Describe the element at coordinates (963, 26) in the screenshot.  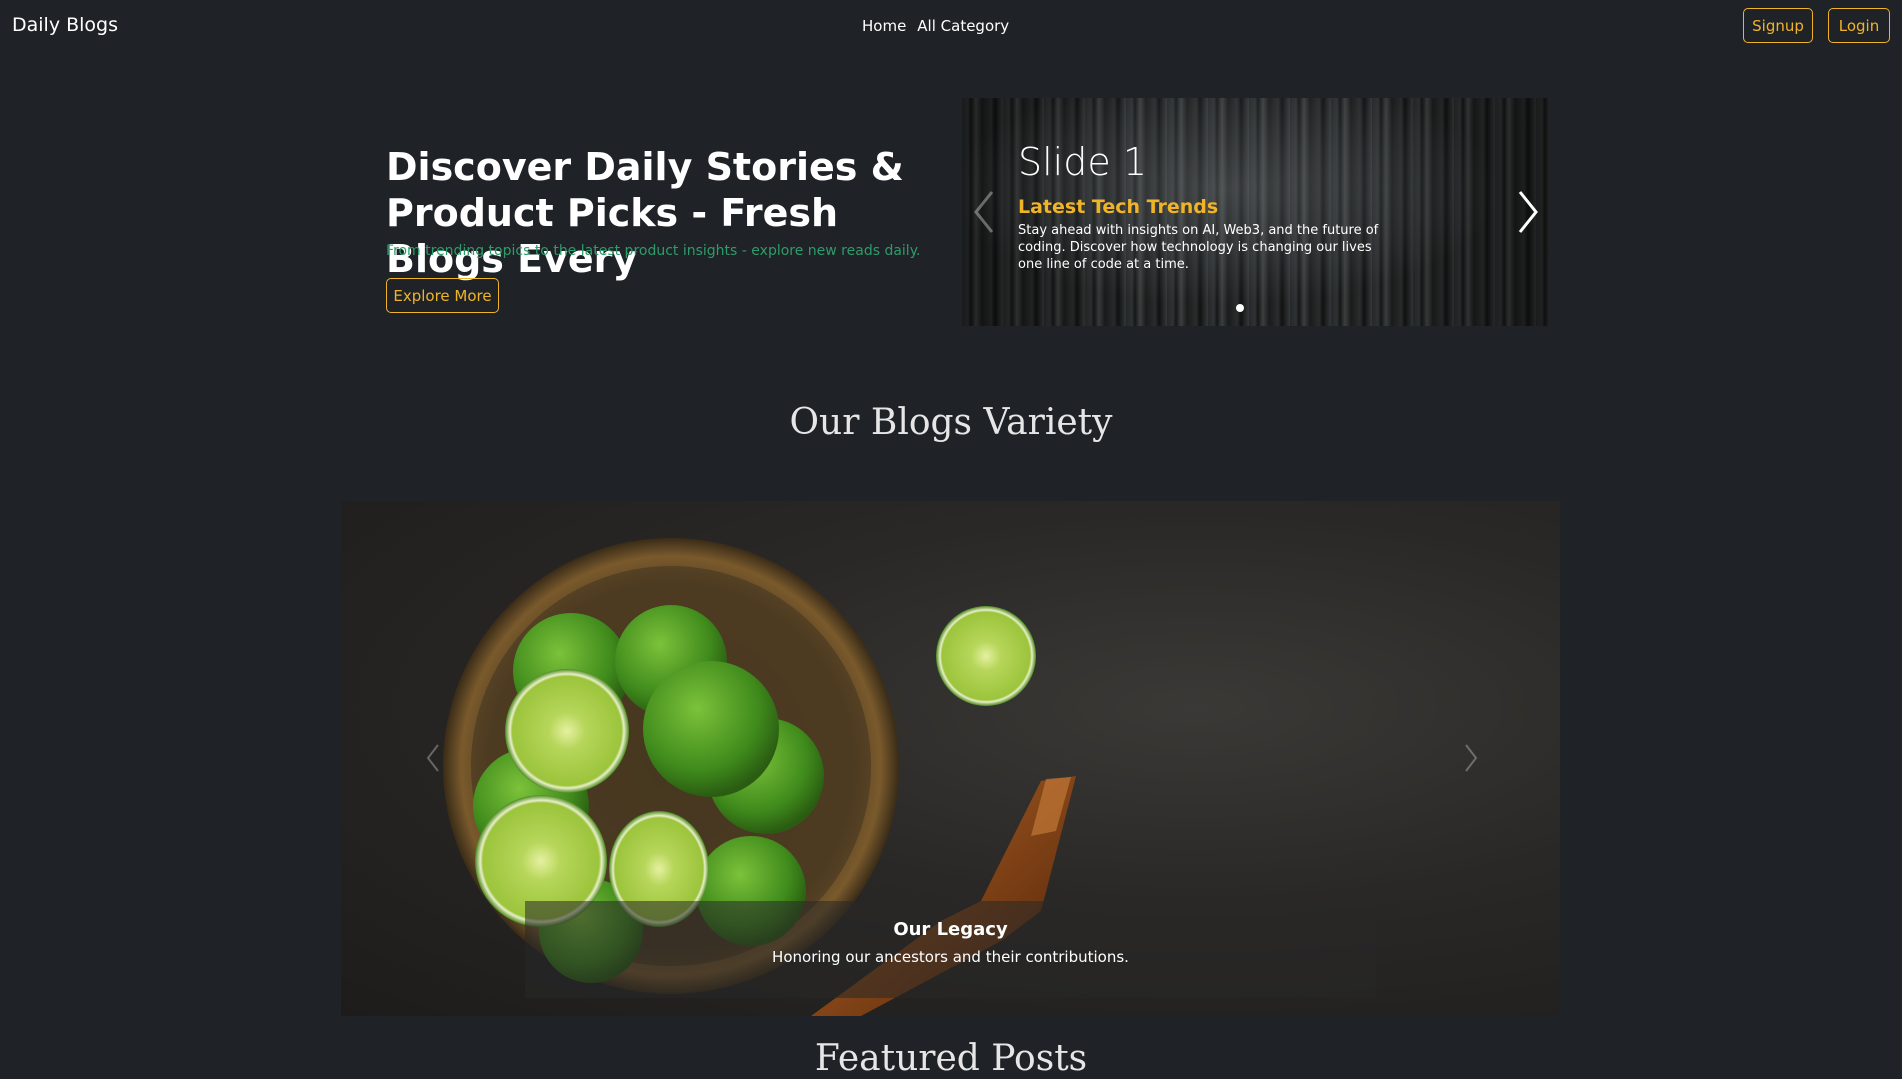
I see `nav-link-all-category: All Category` at that location.